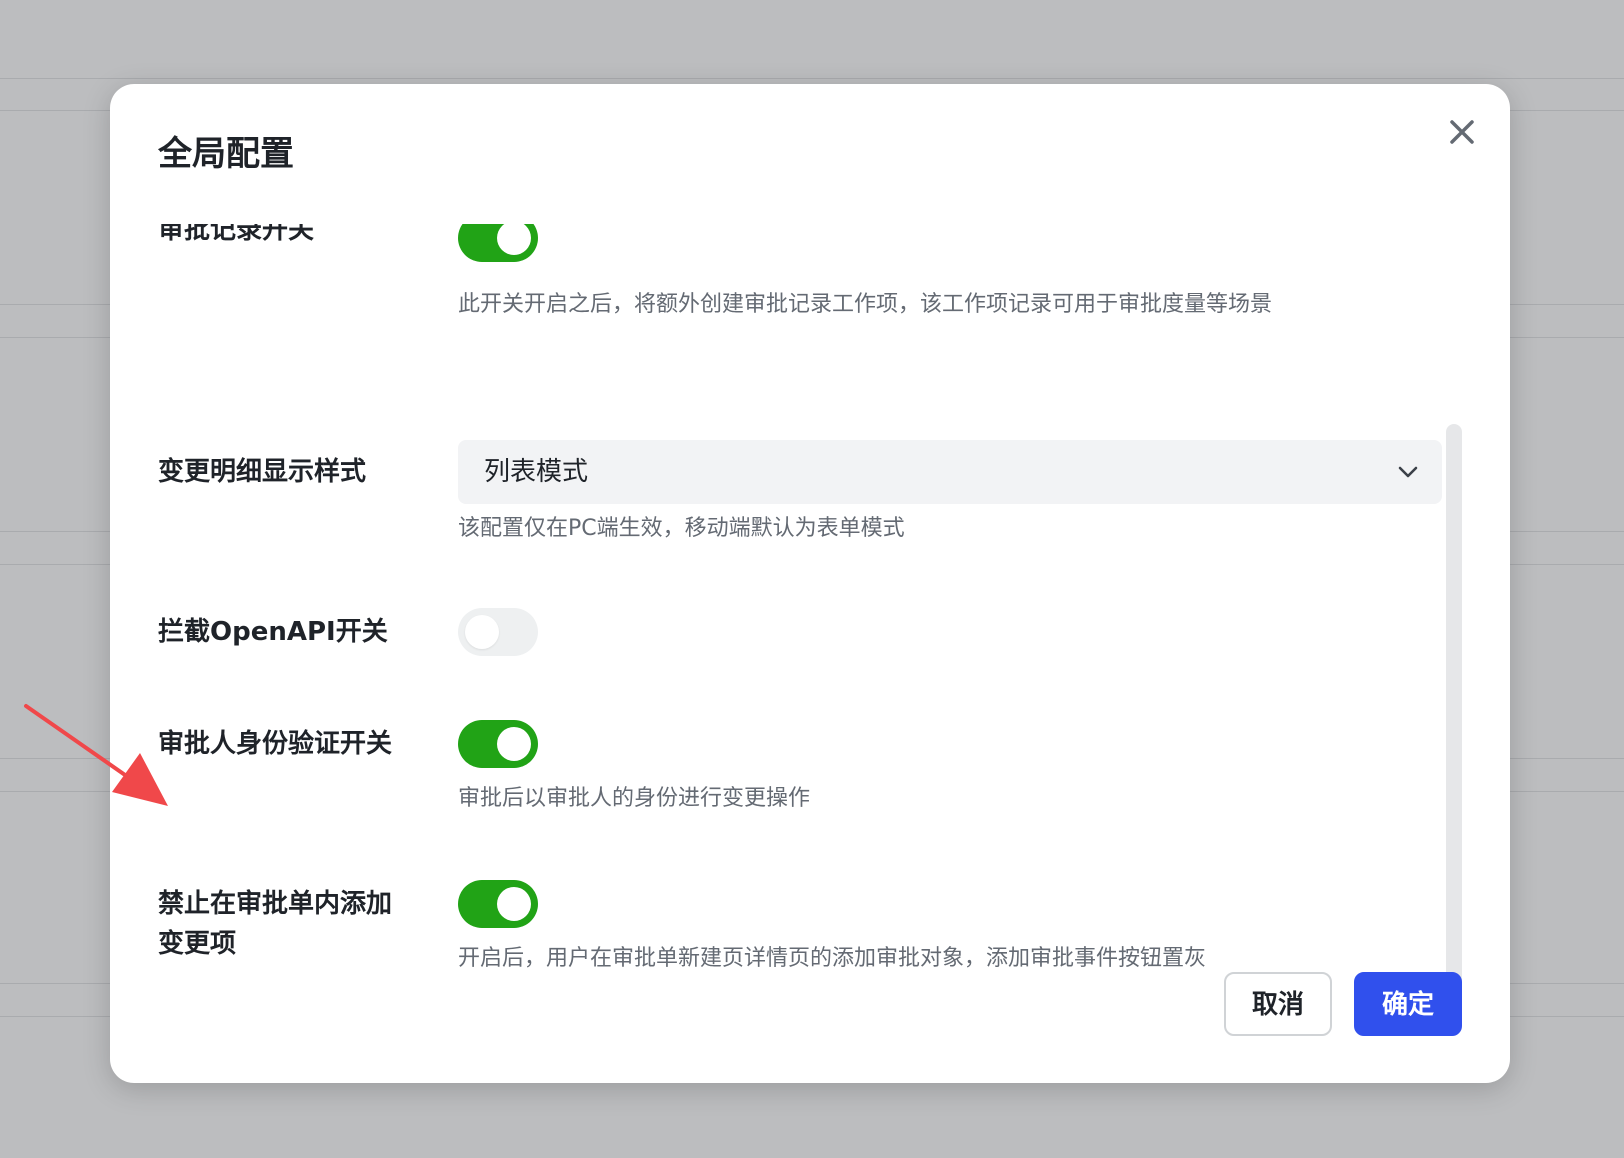  I want to click on setting-row-approver-identity: 审批人身份验证开关 审批后以审批人的身份进行变更操作, so click(810, 775).